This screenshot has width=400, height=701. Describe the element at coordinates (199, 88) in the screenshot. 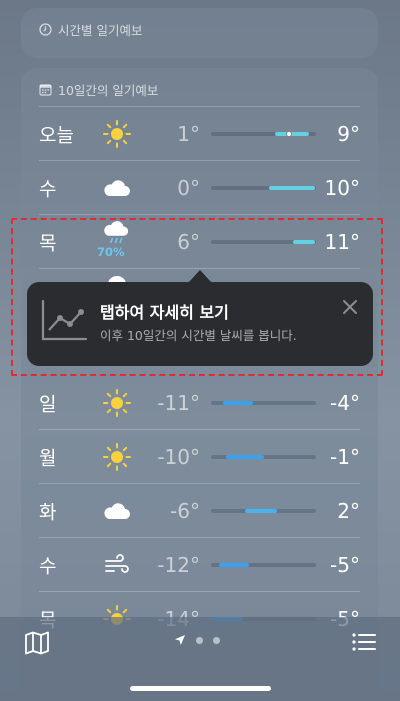

I see `ten-day-forecast-header: 10일간의 일기예보` at that location.